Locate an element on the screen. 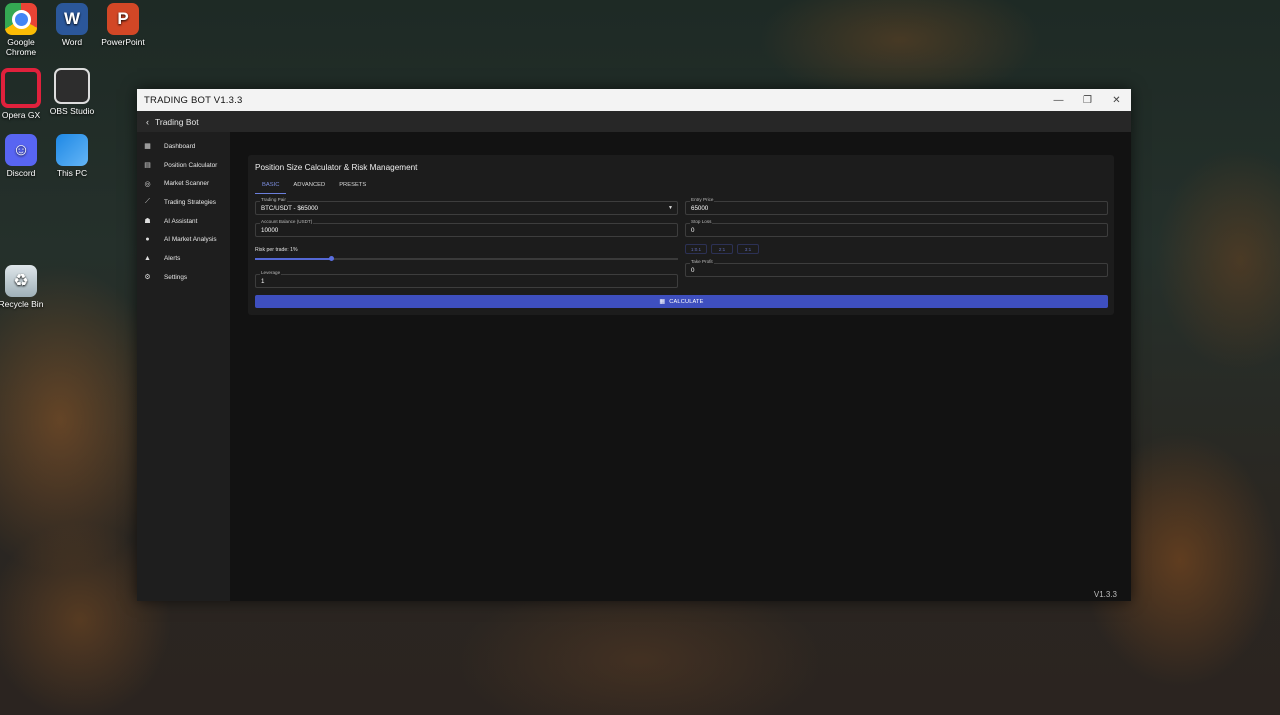  desktop-icon-recycle-bin: ♻ Recycle Bin is located at coordinates (26, 287).